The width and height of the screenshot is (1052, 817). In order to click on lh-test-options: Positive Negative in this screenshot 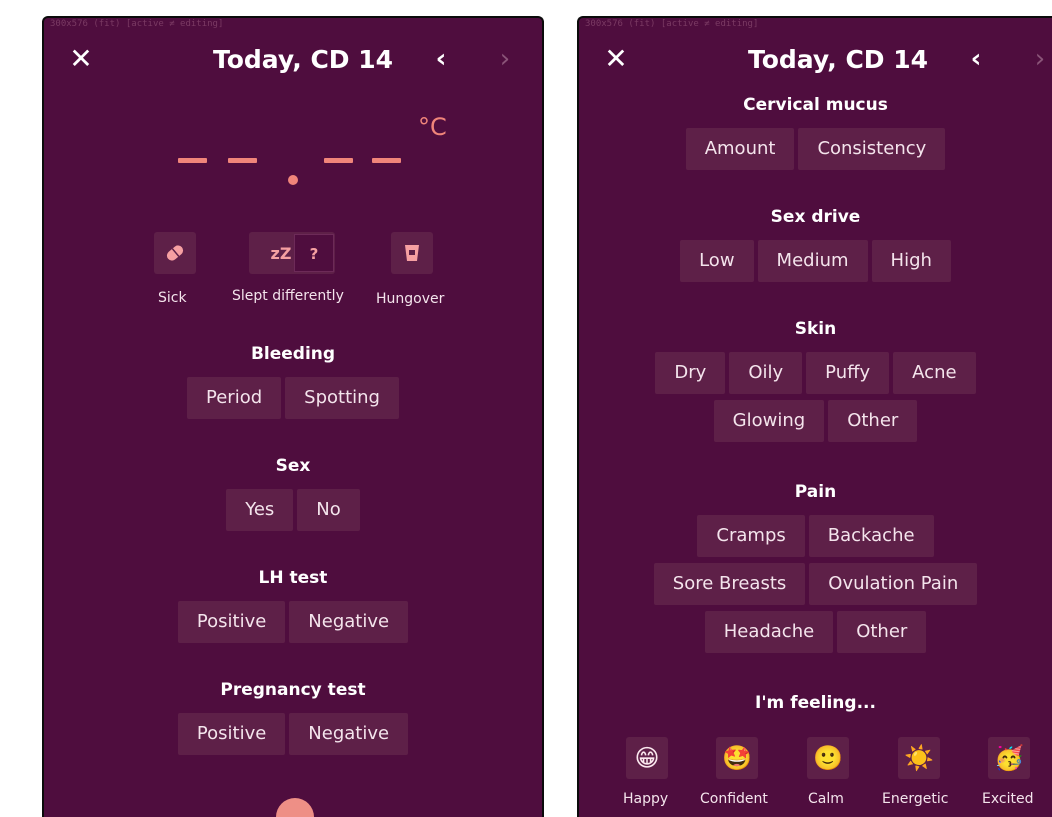, I will do `click(293, 622)`.